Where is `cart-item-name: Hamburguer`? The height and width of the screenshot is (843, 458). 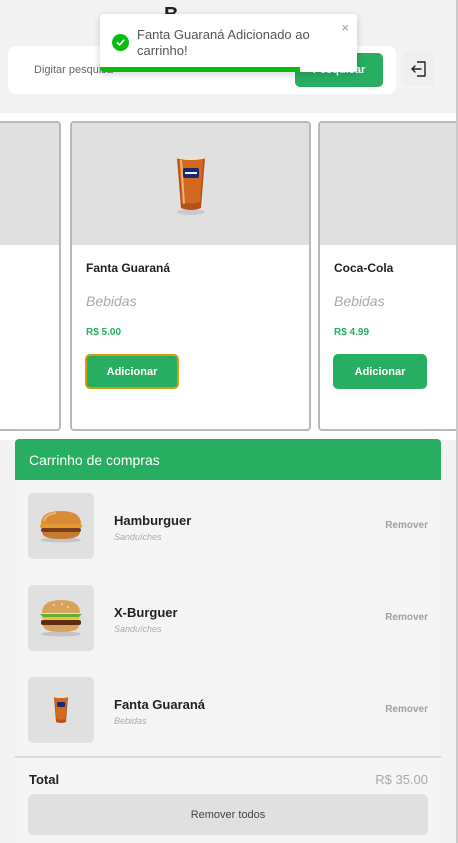
cart-item-name: Hamburguer is located at coordinates (153, 520).